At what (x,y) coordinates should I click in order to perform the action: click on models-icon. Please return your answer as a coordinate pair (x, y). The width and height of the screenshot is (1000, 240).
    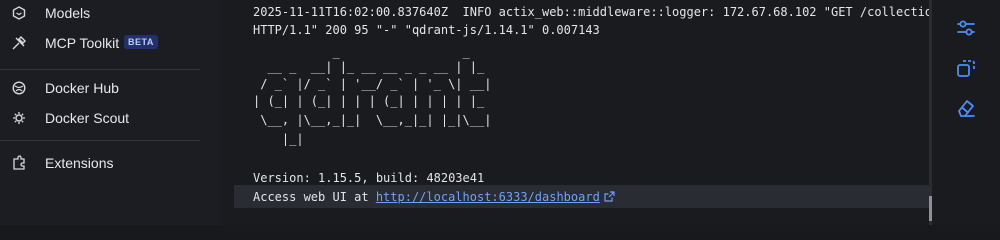
    Looking at the image, I should click on (19, 13).